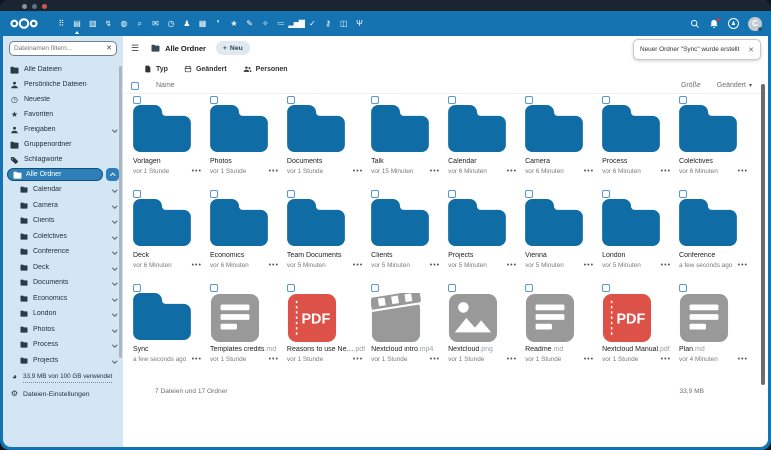 The height and width of the screenshot is (450, 771). I want to click on search-icon, so click(695, 24).